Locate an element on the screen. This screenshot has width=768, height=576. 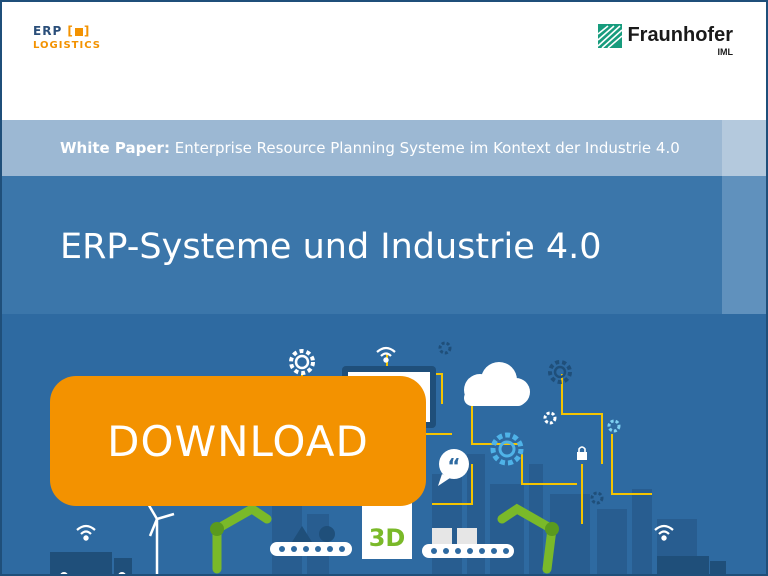
title-band-accent is located at coordinates (744, 245).